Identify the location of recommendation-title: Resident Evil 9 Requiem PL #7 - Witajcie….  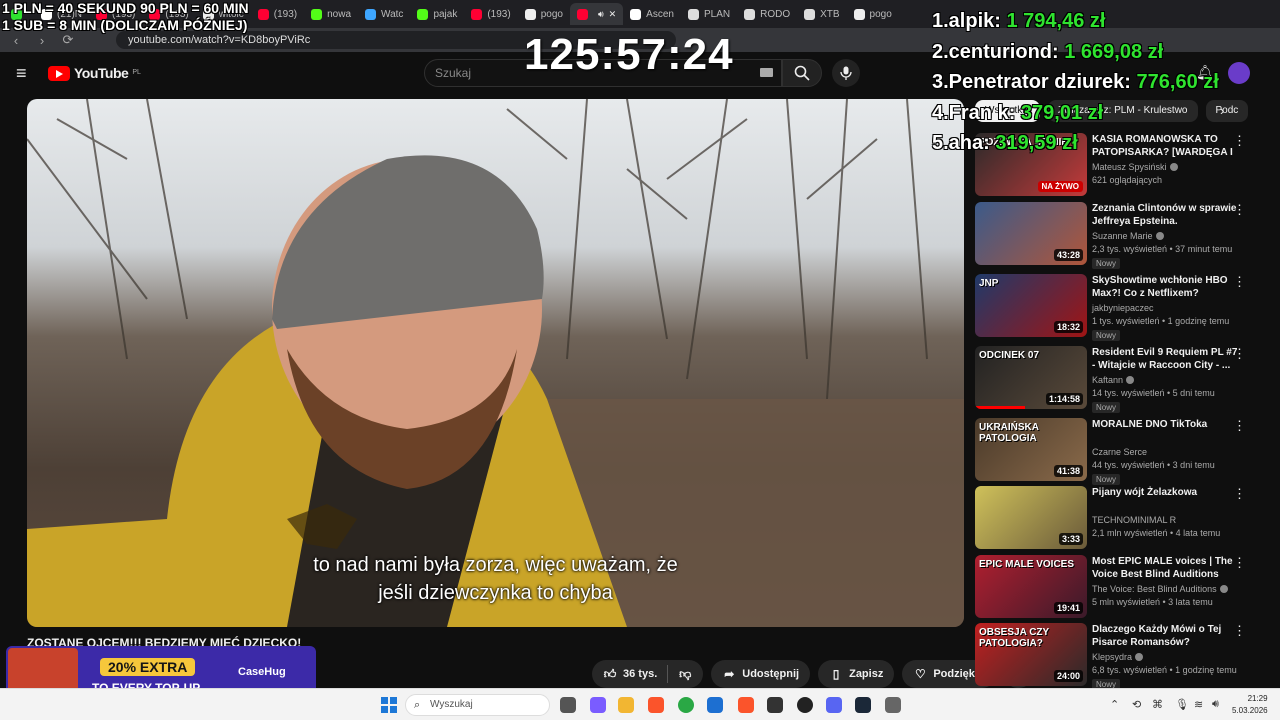
(1167, 359).